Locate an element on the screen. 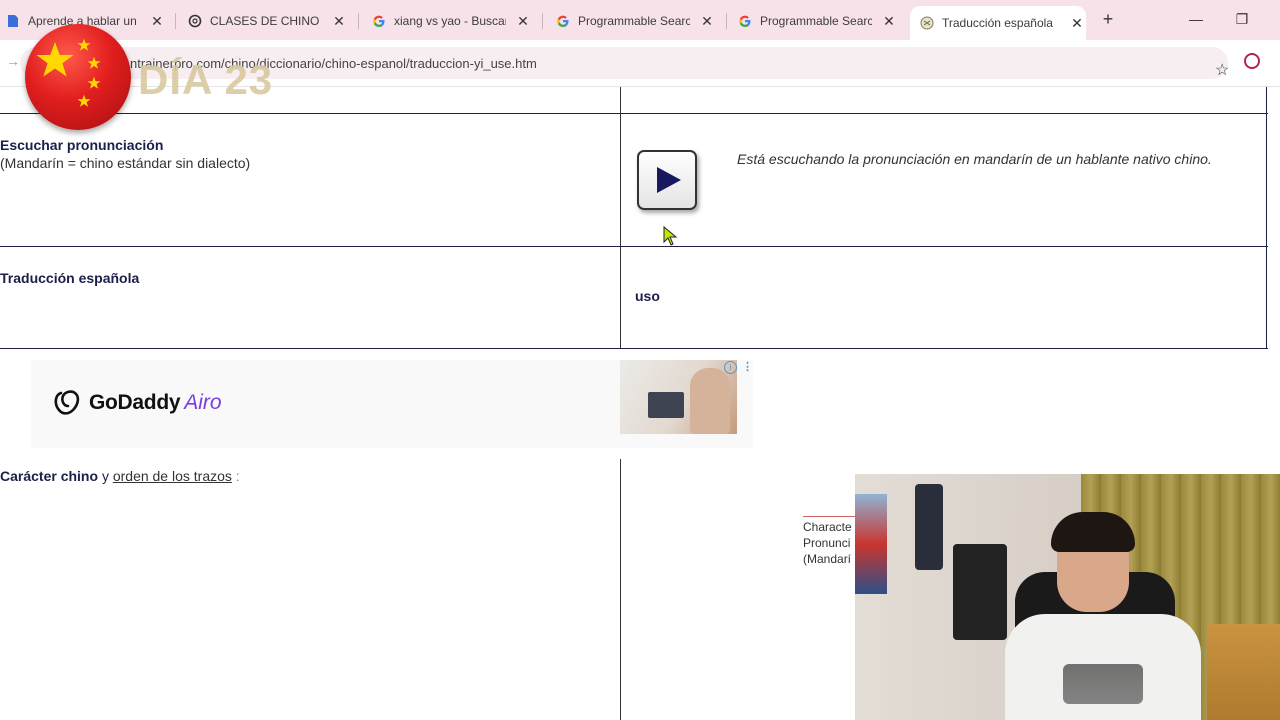  tab-title: CLASES DE CHINO 🇨🇳 is located at coordinates (266, 21).